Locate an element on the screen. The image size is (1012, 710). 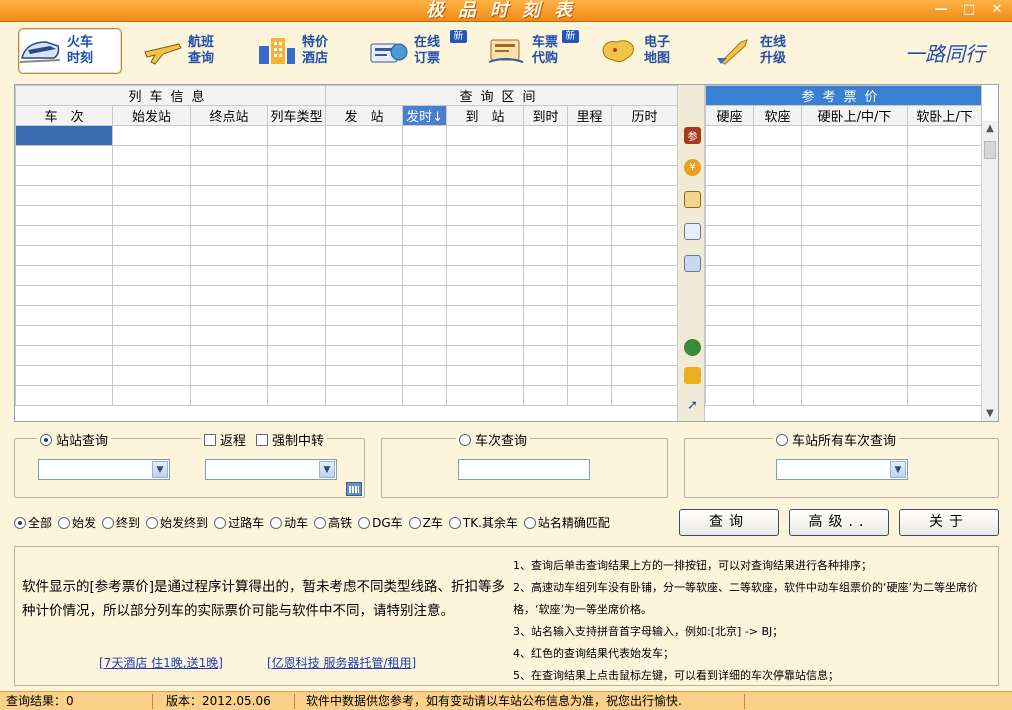
calendar-icon is located at coordinates (354, 489).